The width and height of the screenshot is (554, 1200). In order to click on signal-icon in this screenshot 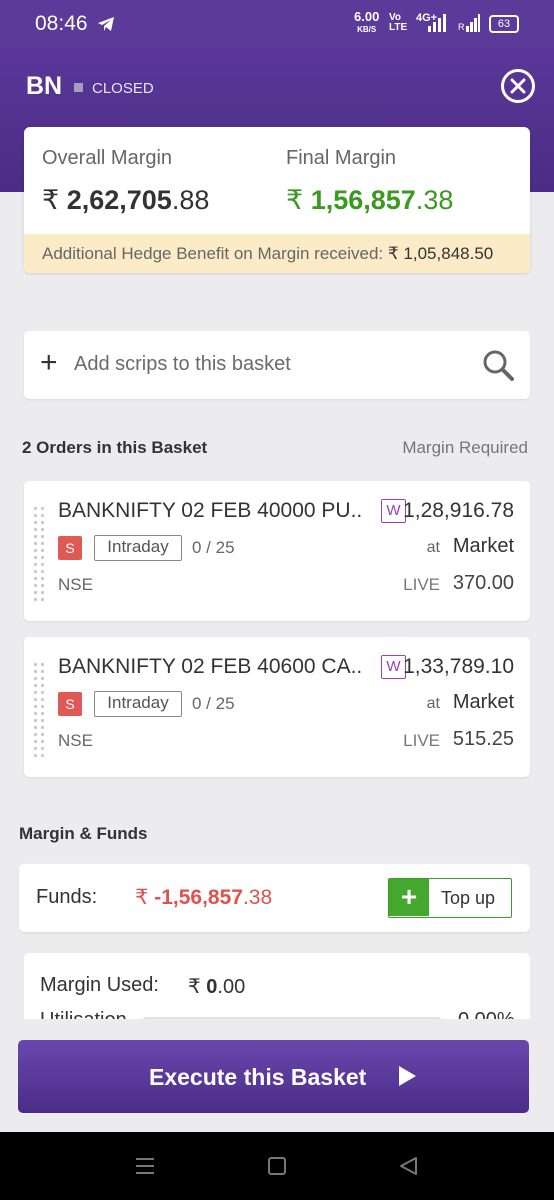, I will do `click(437, 23)`.